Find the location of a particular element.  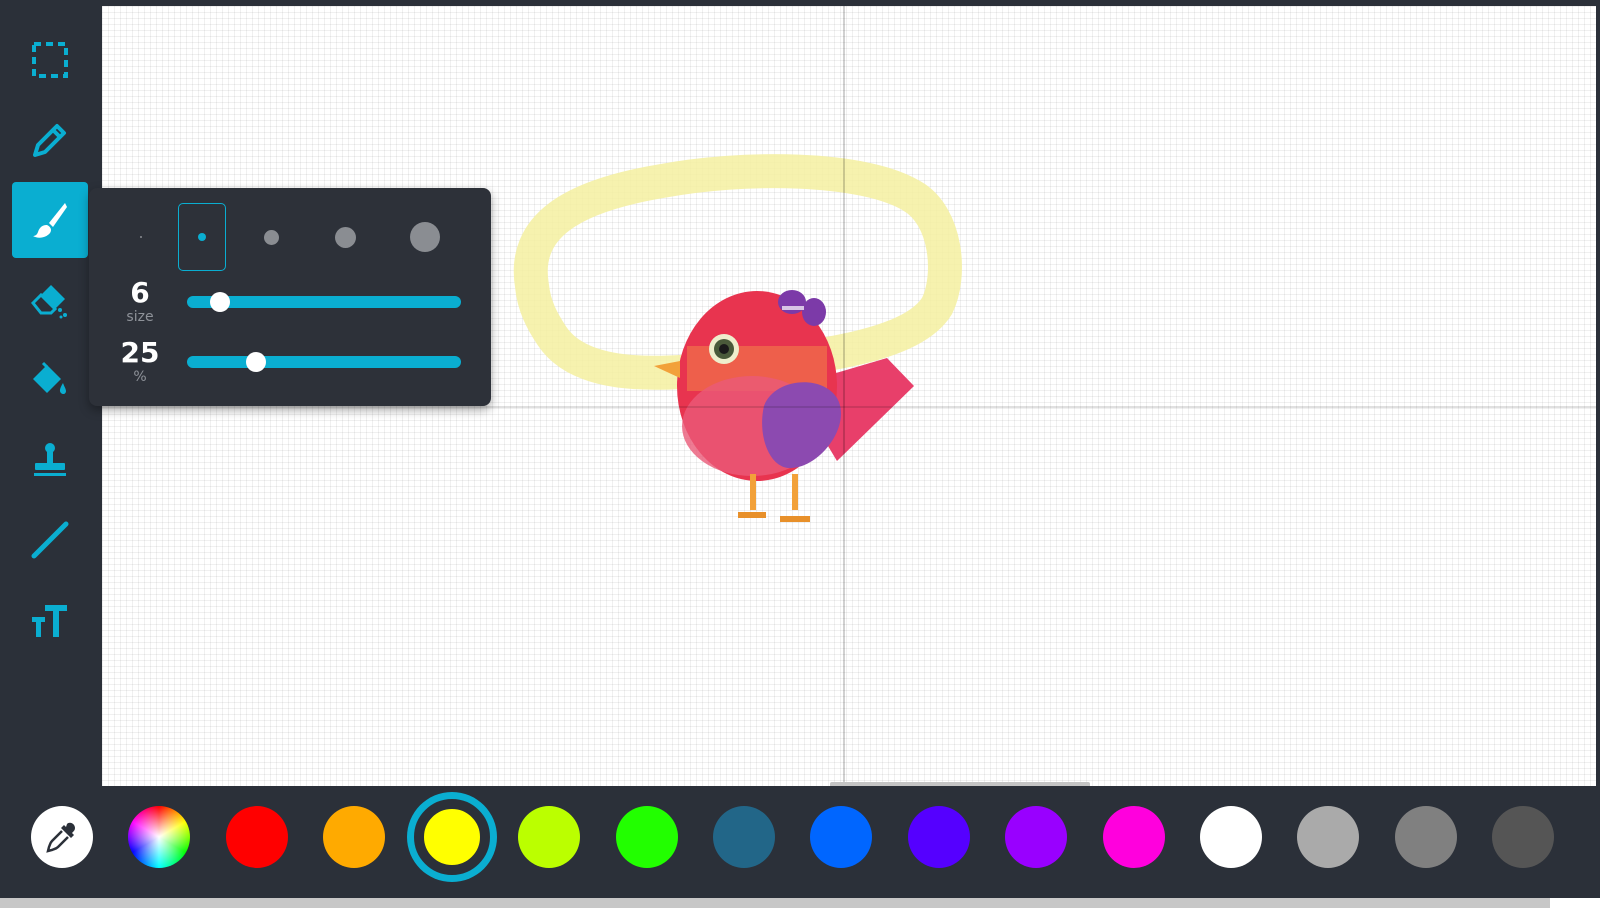

bottom-scrollbar-track is located at coordinates (800, 906).